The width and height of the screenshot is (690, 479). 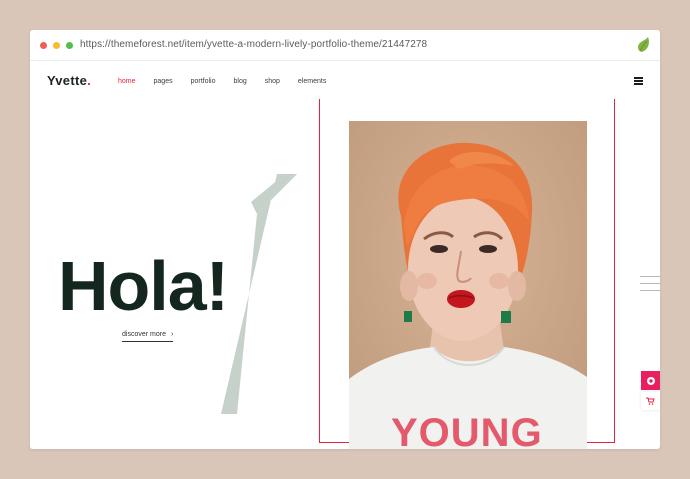 I want to click on close-window-dot, so click(x=43, y=45).